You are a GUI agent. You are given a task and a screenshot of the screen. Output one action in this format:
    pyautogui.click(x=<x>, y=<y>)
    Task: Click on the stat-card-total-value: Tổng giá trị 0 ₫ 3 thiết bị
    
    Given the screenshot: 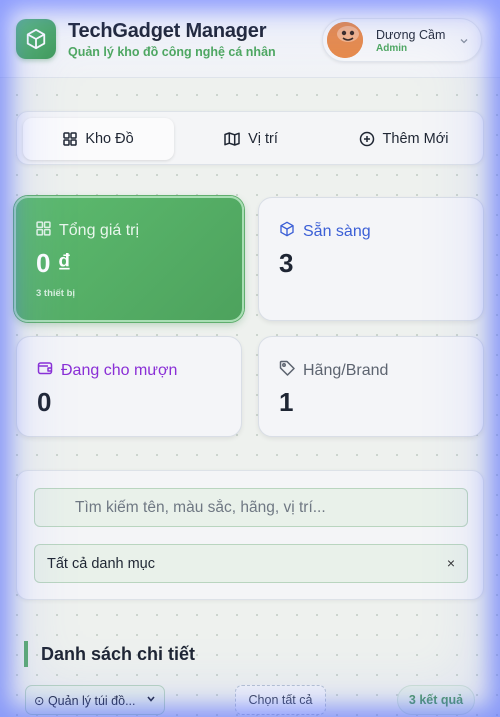 What is the action you would take?
    pyautogui.click(x=129, y=259)
    